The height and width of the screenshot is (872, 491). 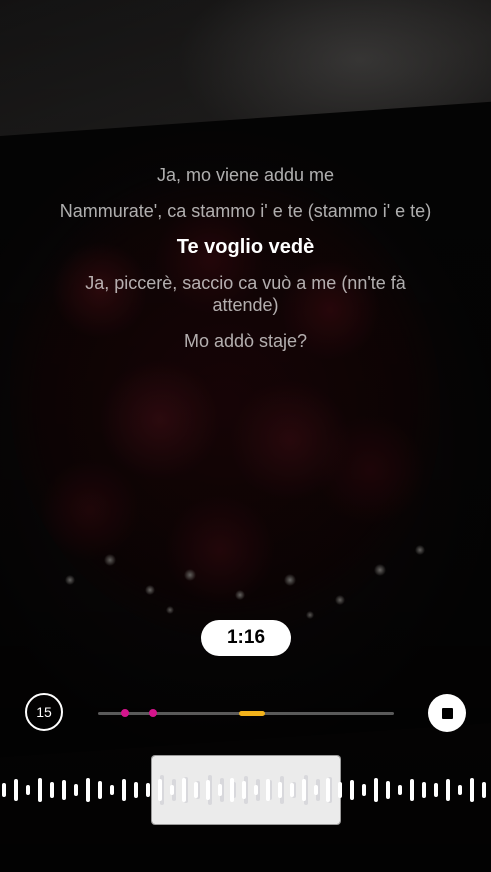 I want to click on clip-selection-window, so click(x=246, y=790).